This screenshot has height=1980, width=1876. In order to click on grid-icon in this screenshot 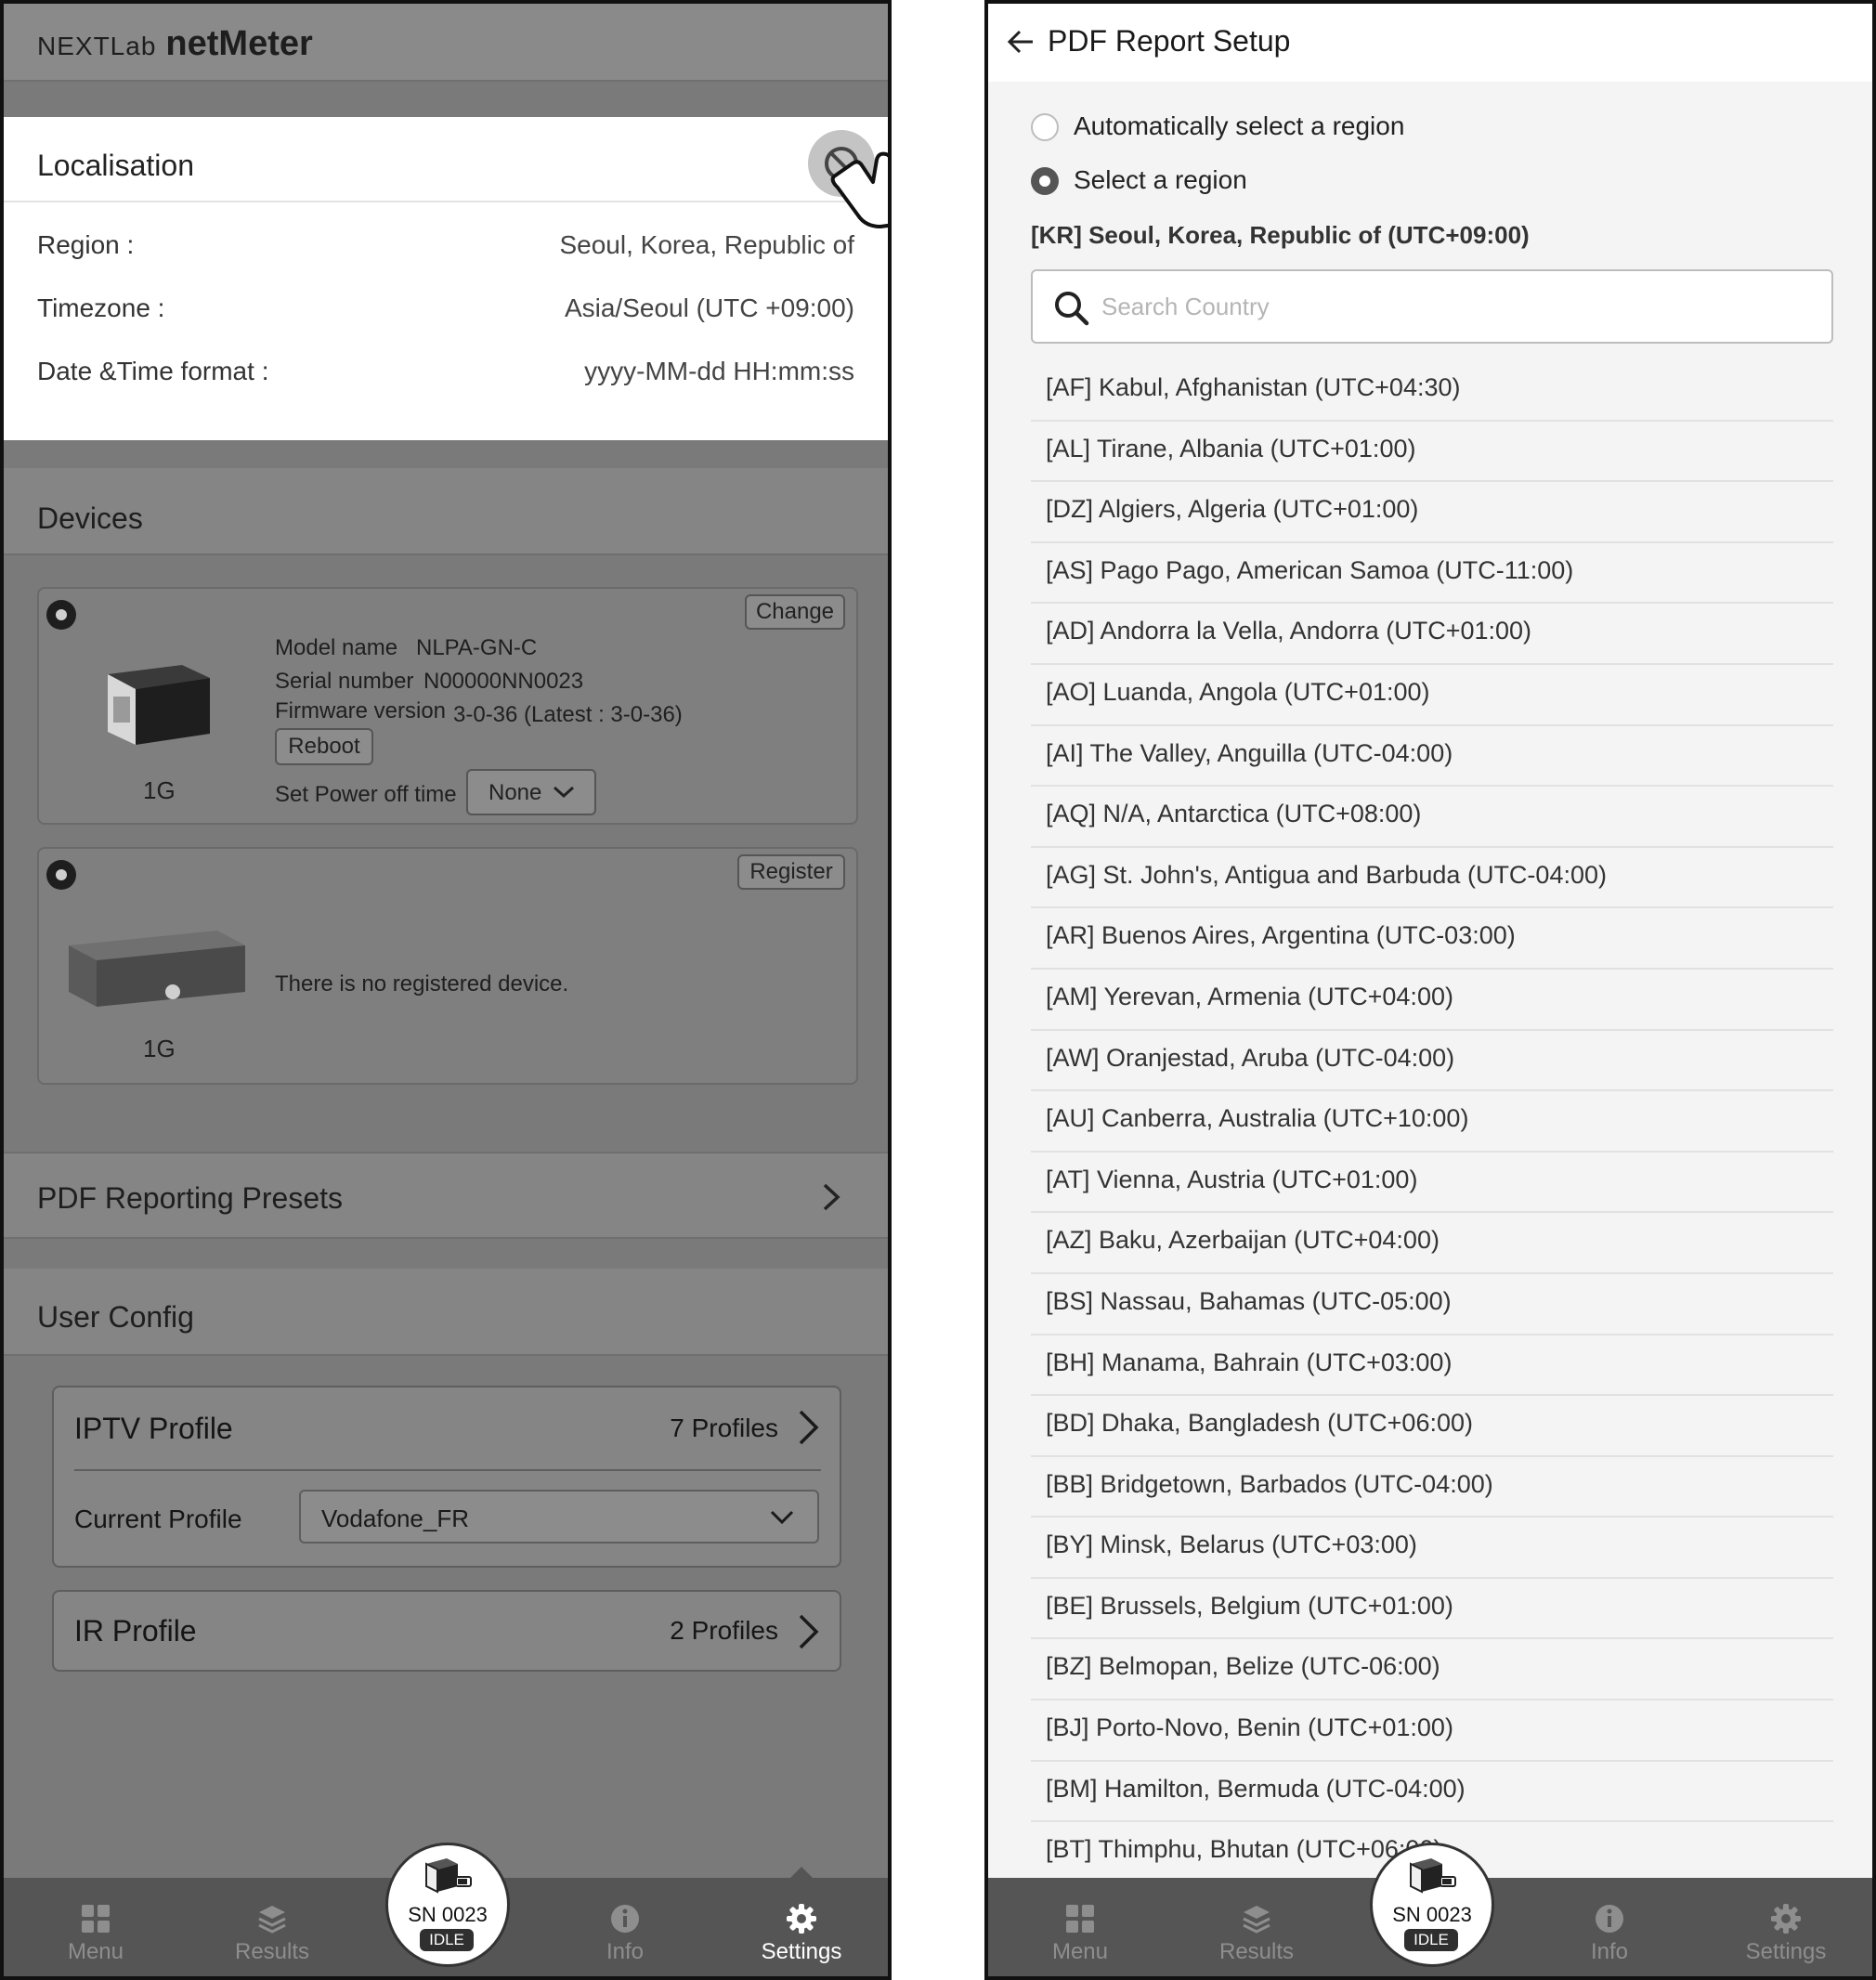, I will do `click(1080, 1919)`.